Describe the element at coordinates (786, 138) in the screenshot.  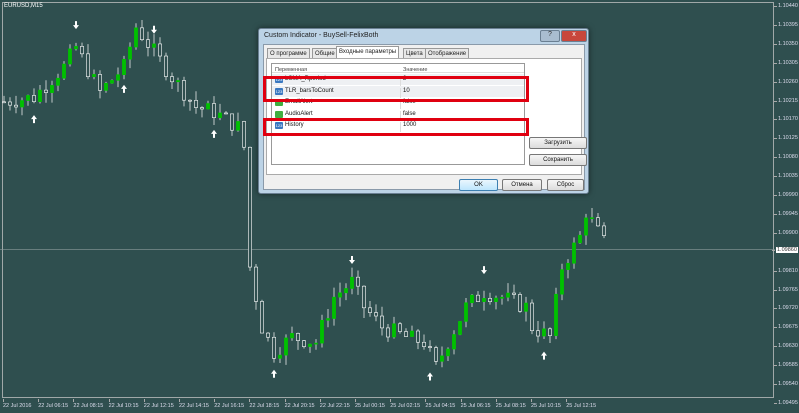
I see `price-label: 1.10125` at that location.